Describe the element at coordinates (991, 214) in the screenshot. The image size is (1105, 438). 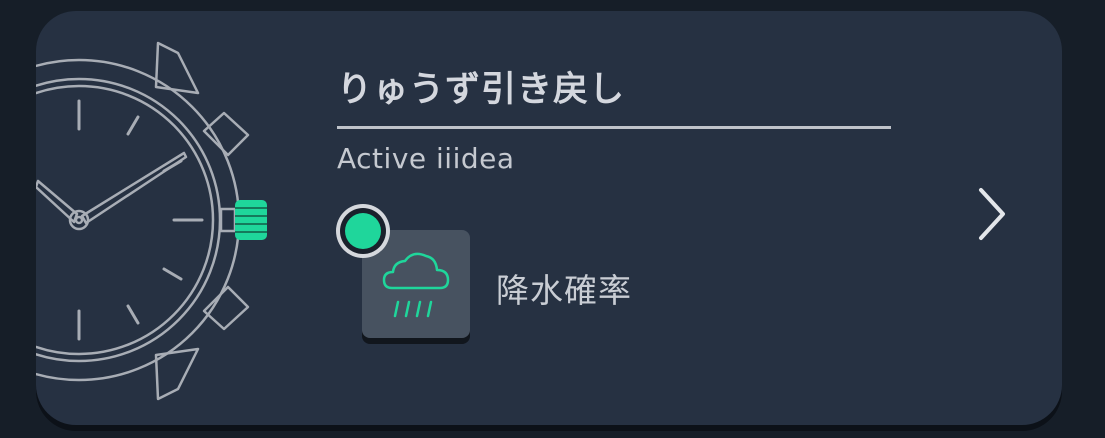
I see `chevron-right-icon` at that location.